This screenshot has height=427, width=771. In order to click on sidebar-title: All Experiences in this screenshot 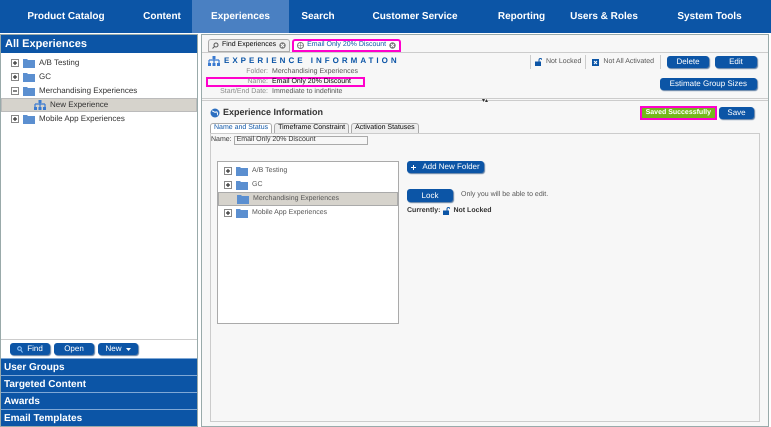, I will do `click(99, 44)`.